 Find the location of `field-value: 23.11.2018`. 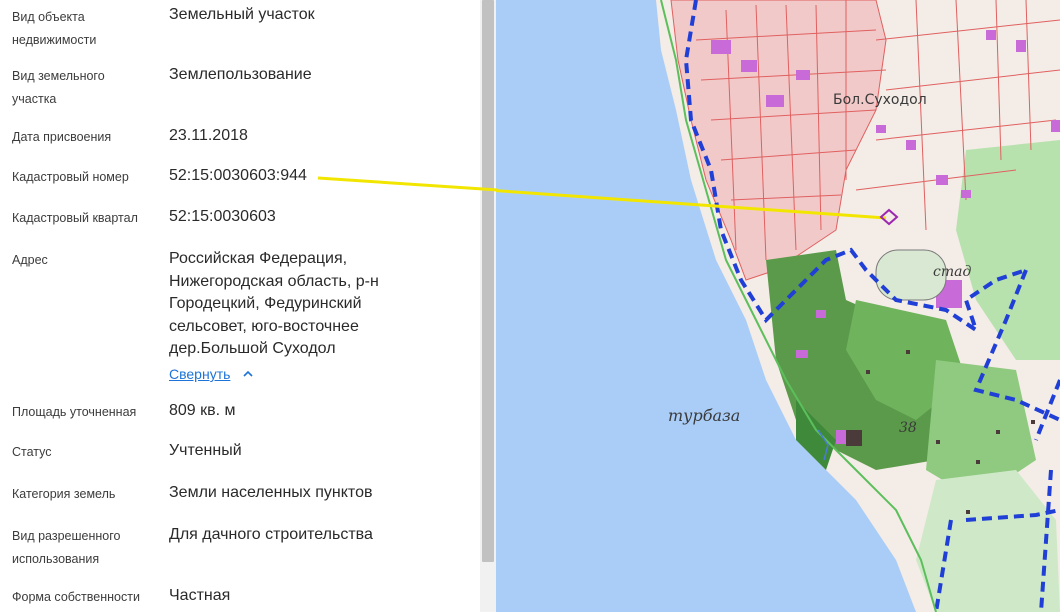

field-value: 23.11.2018 is located at coordinates (208, 135).